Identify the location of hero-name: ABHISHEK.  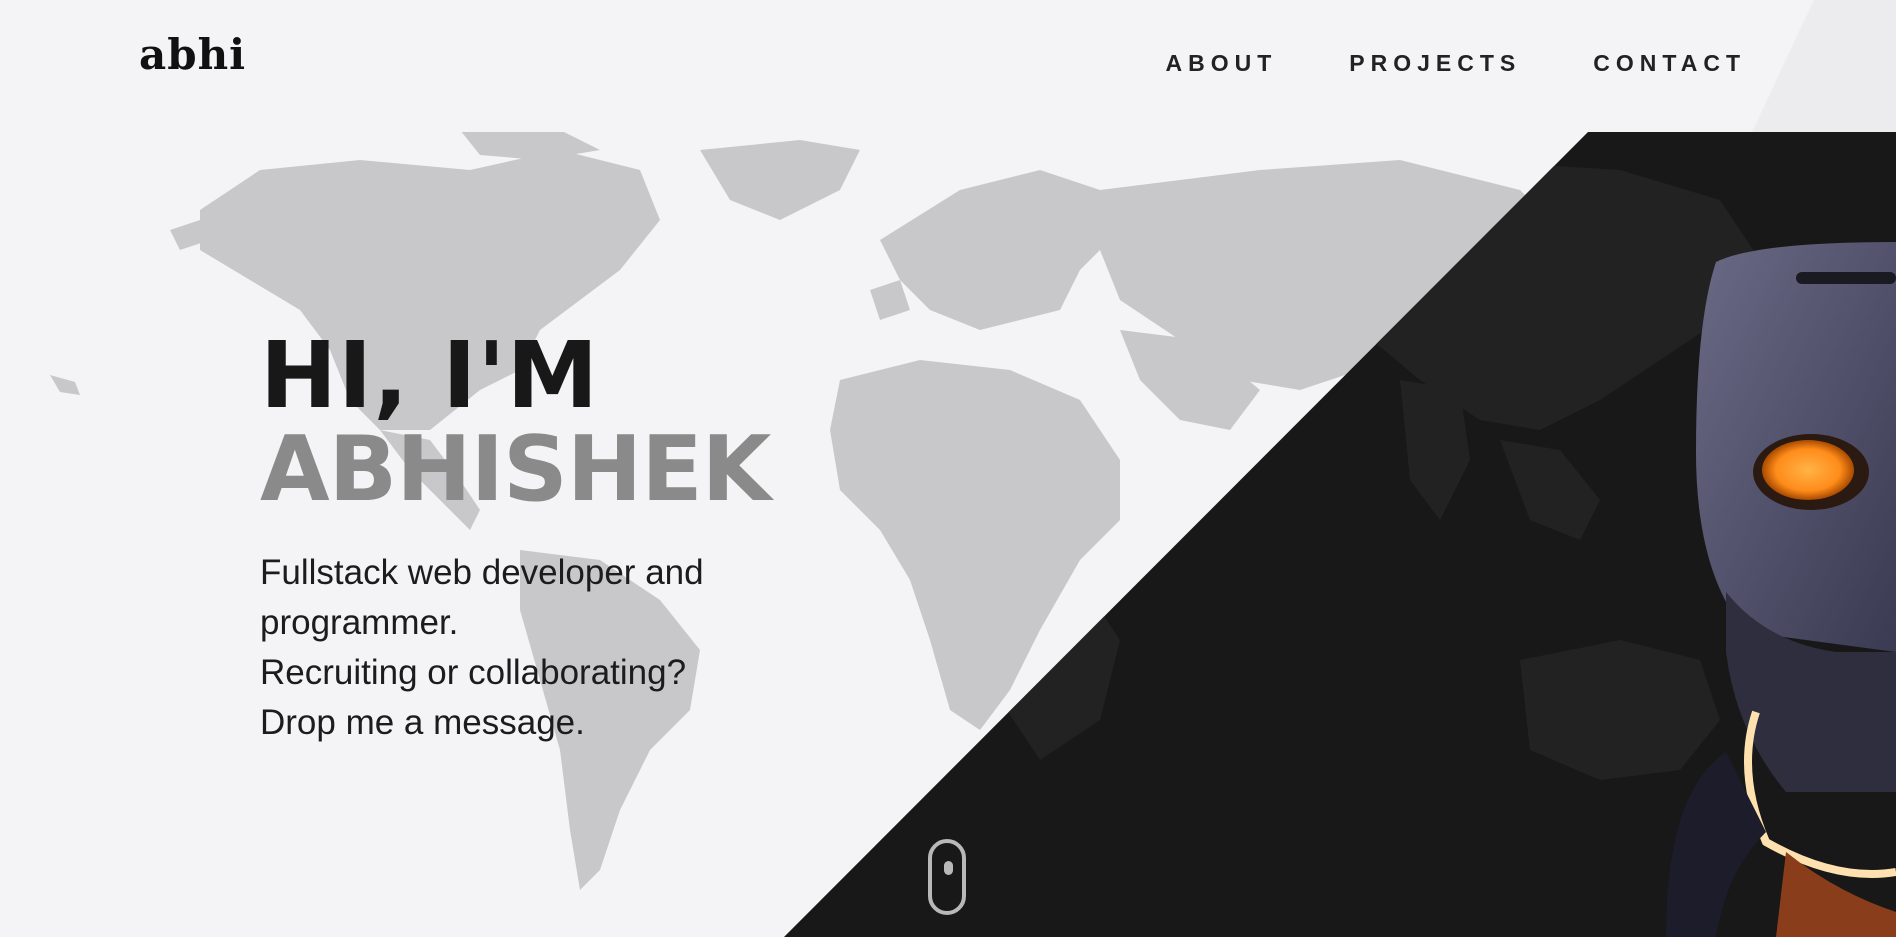
(515, 469).